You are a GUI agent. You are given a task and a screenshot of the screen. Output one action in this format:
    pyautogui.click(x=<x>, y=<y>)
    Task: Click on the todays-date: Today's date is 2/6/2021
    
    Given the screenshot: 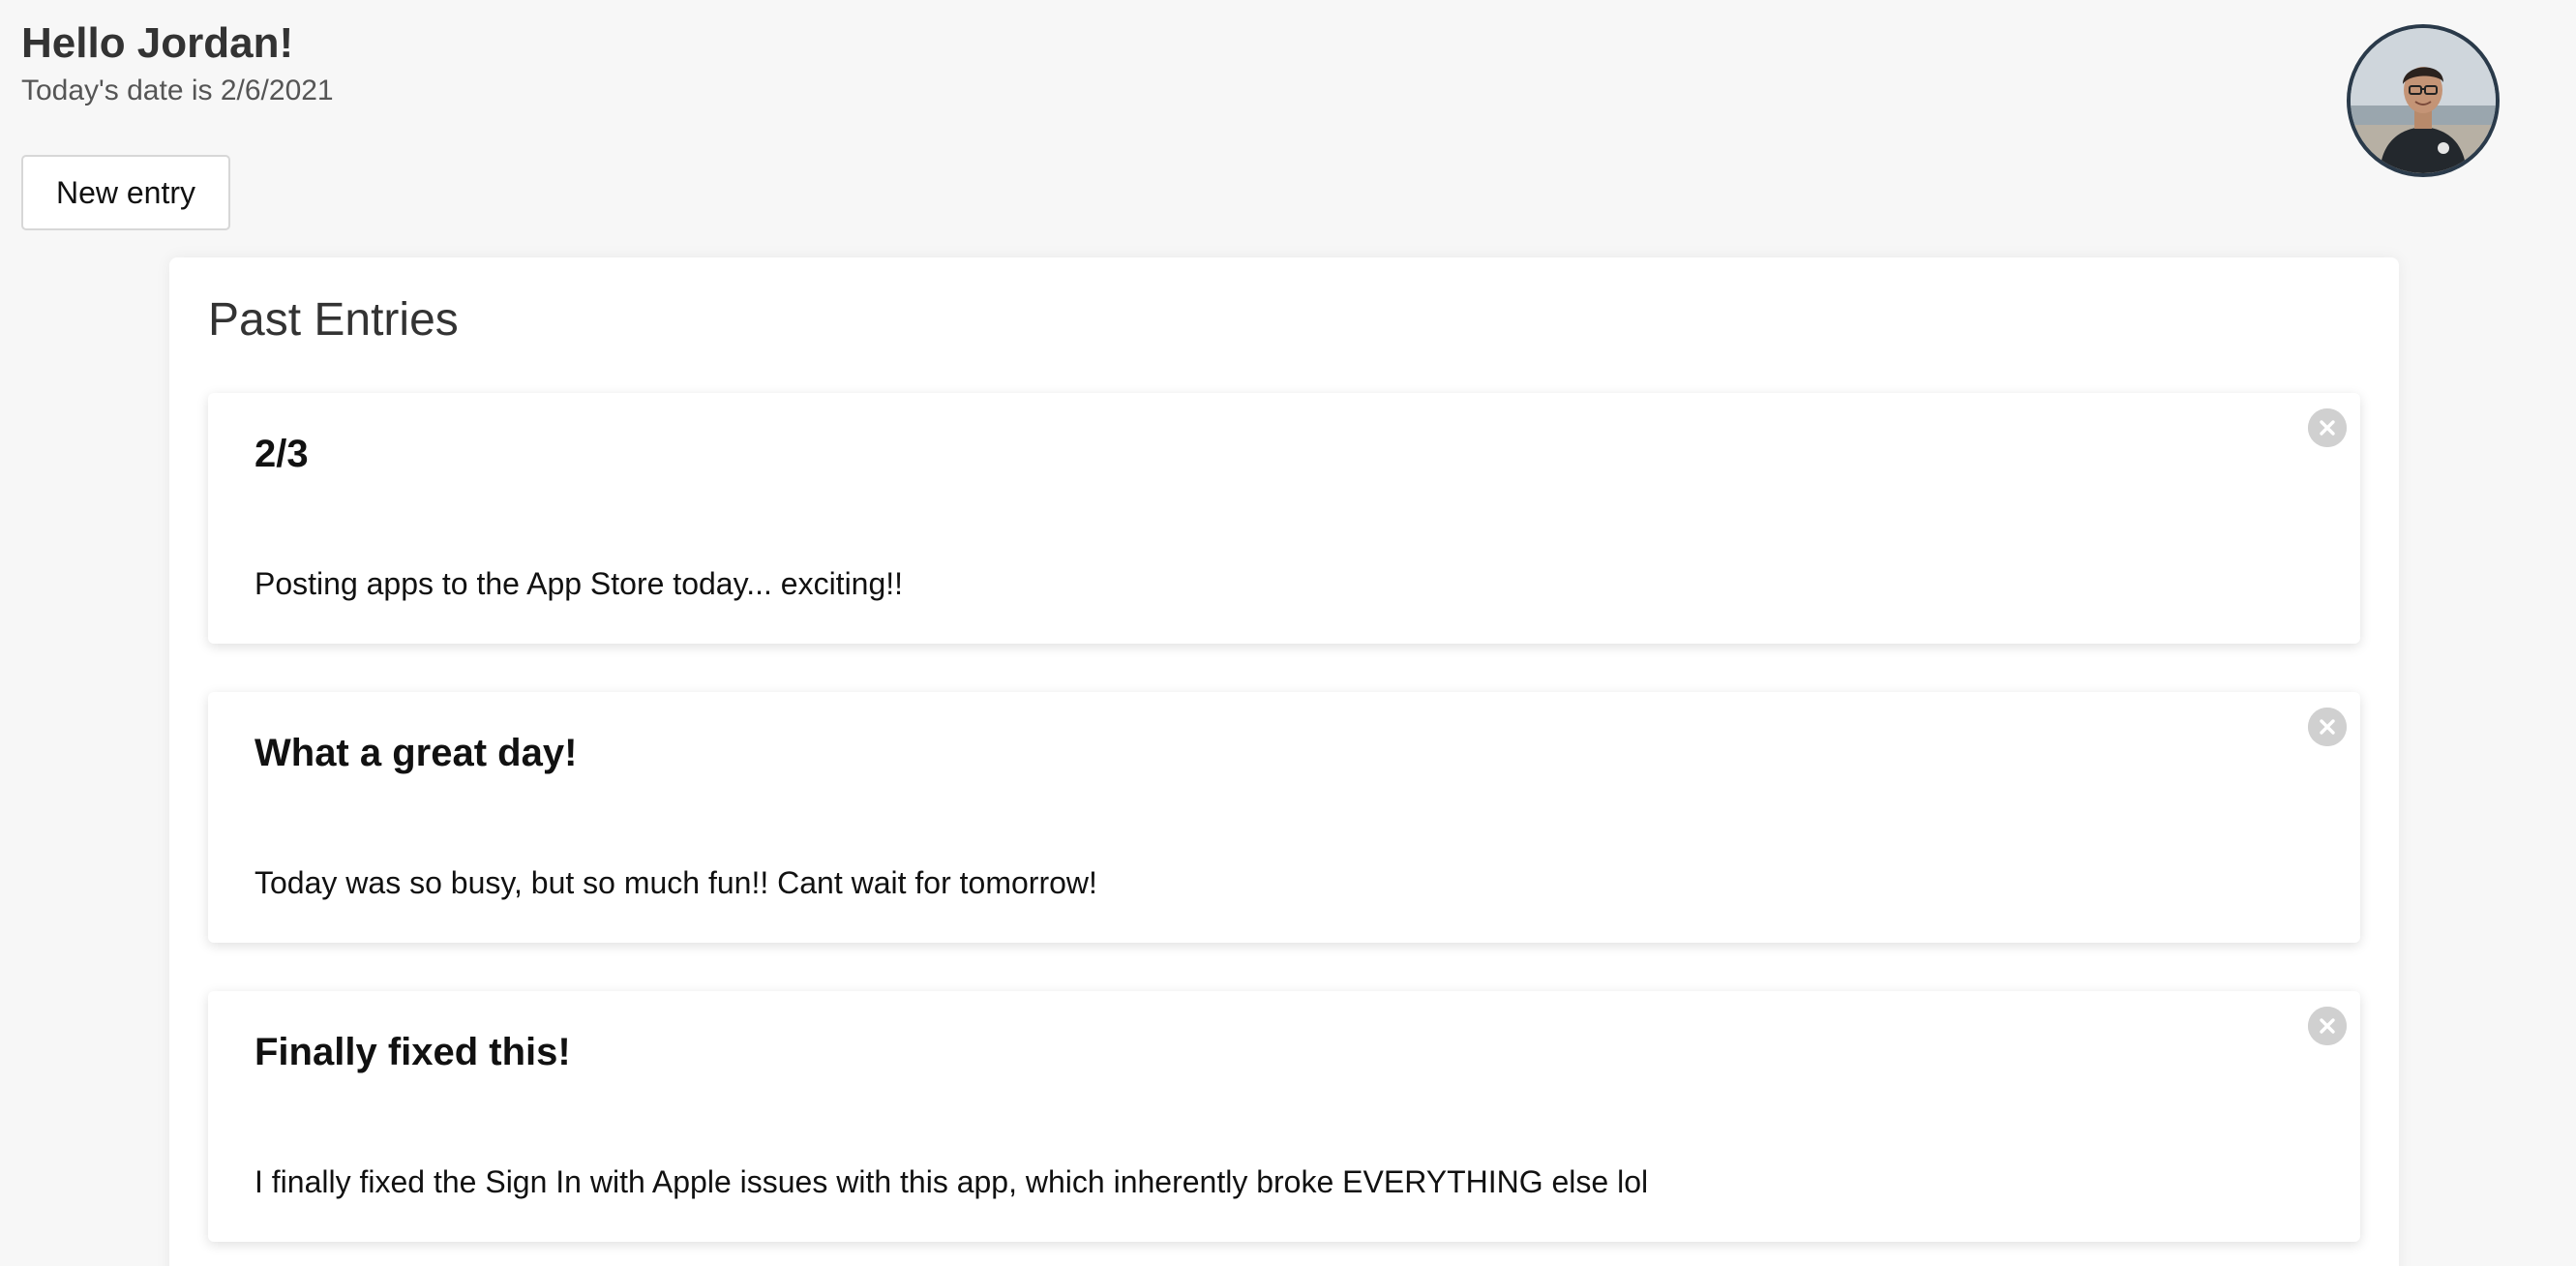 What is the action you would take?
    pyautogui.click(x=177, y=90)
    